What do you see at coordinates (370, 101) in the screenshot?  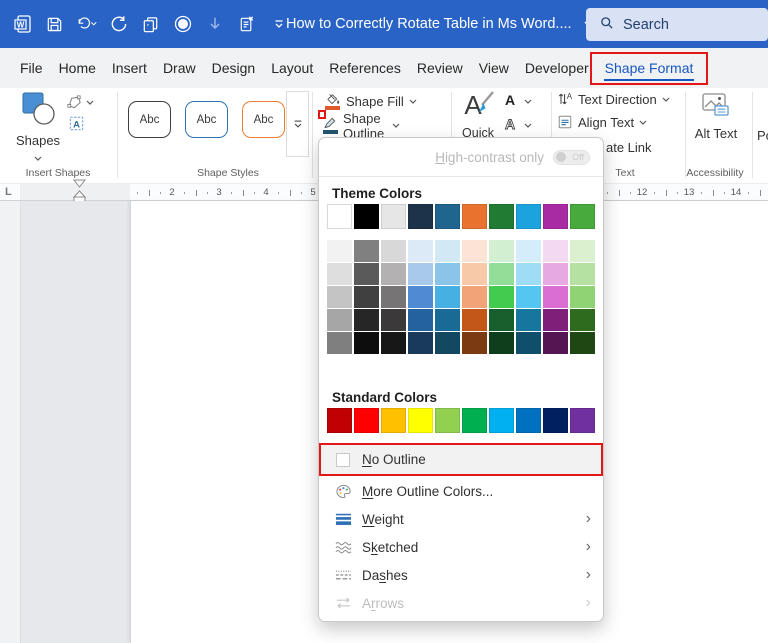 I see `shape-fill-button: Shape Fill` at bounding box center [370, 101].